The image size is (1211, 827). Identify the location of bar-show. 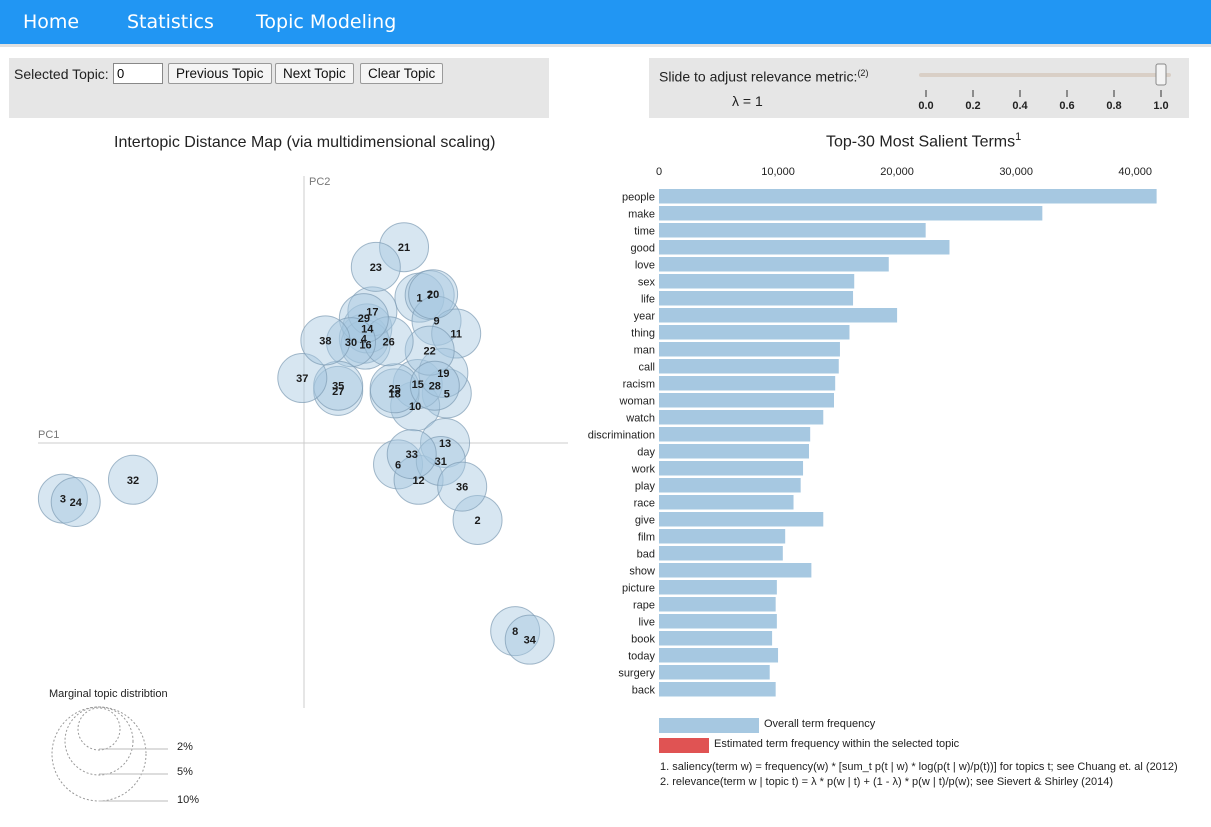
(735, 570).